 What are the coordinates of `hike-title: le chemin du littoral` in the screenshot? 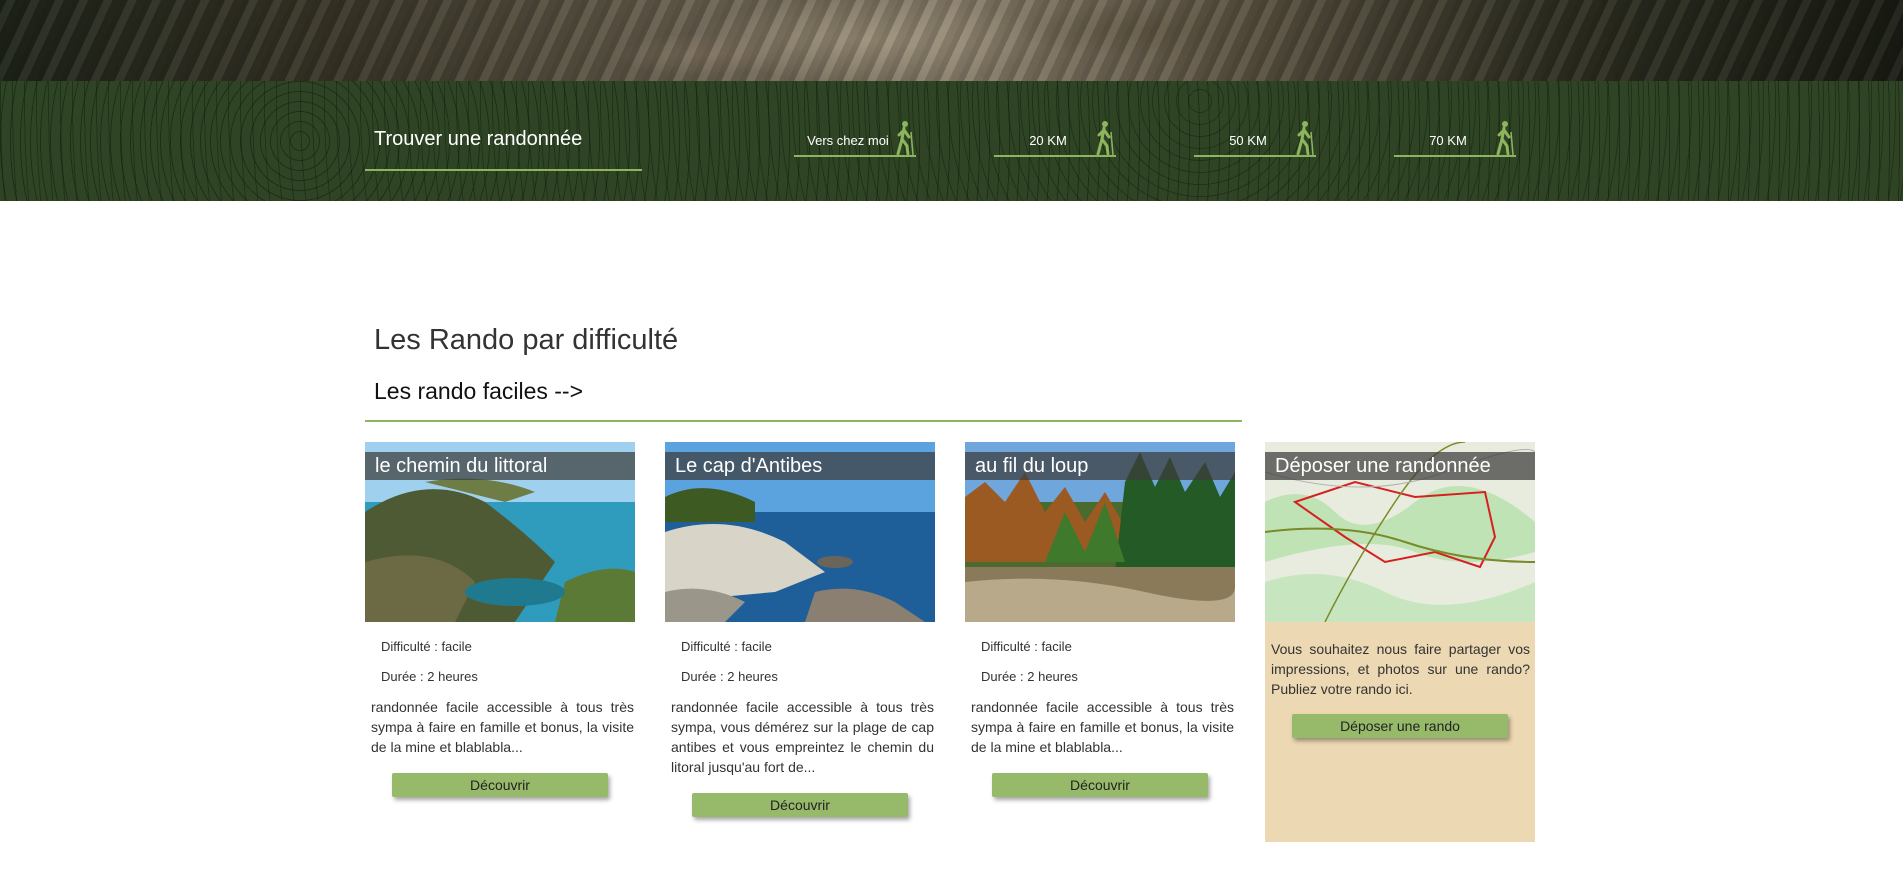 It's located at (500, 466).